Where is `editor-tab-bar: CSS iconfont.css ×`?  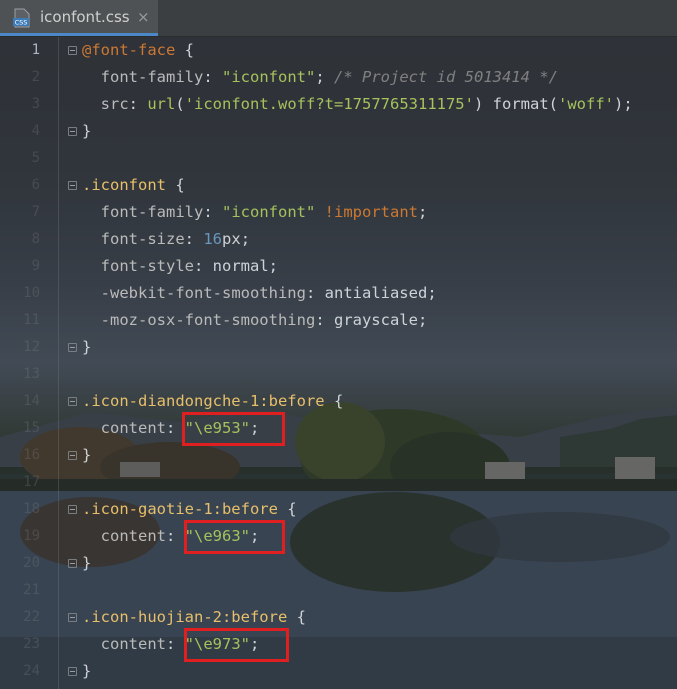
editor-tab-bar: CSS iconfont.css × is located at coordinates (338, 18).